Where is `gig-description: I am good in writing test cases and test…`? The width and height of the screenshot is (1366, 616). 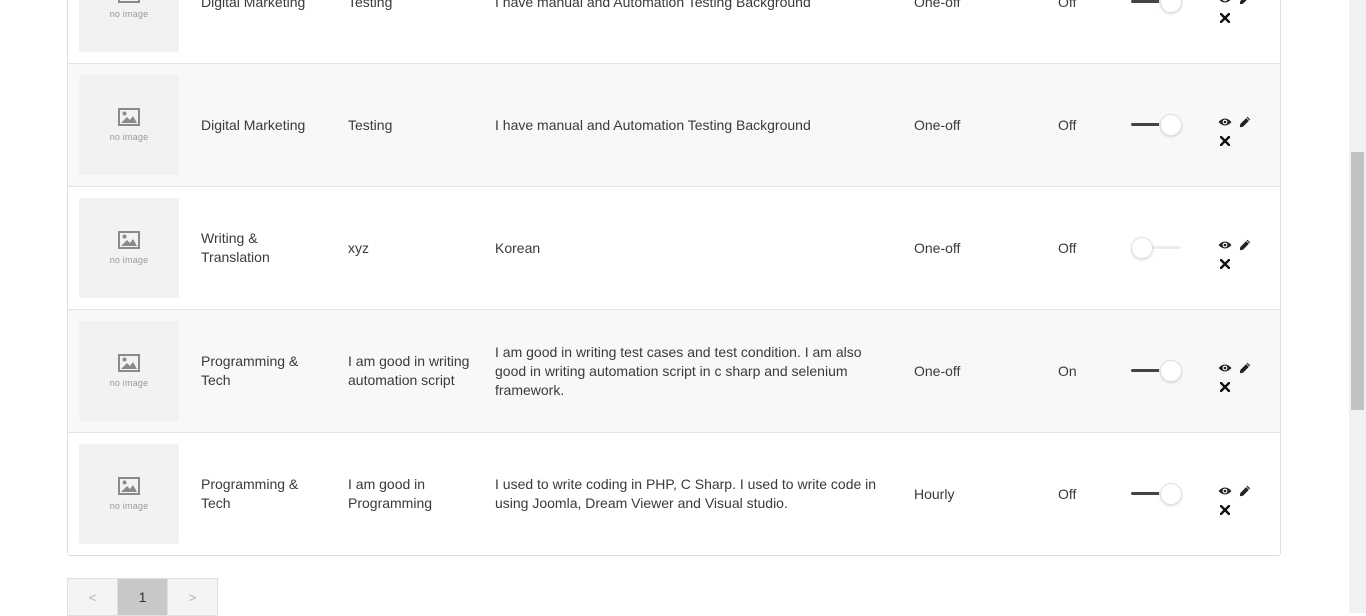 gig-description: I am good in writing test cases and test… is located at coordinates (695, 371).